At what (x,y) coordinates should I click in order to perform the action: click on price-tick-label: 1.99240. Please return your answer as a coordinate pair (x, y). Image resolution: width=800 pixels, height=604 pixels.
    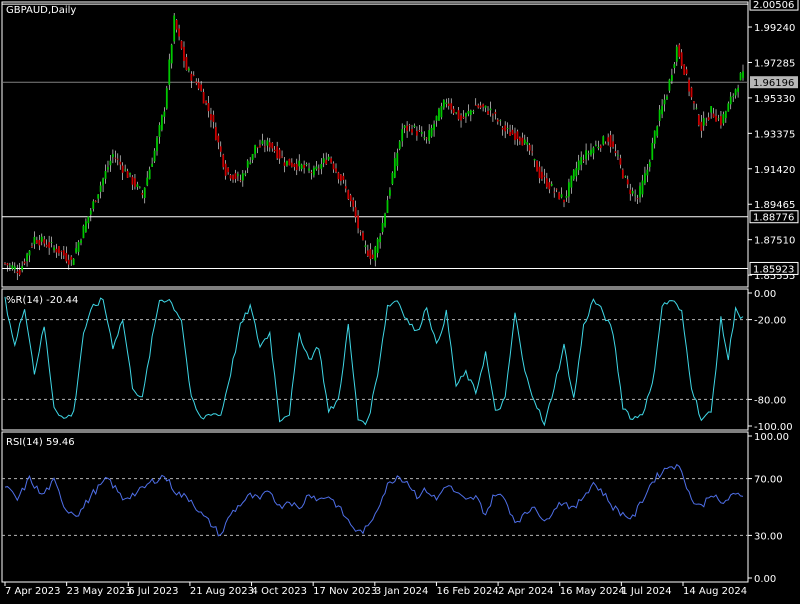
    Looking at the image, I should click on (774, 28).